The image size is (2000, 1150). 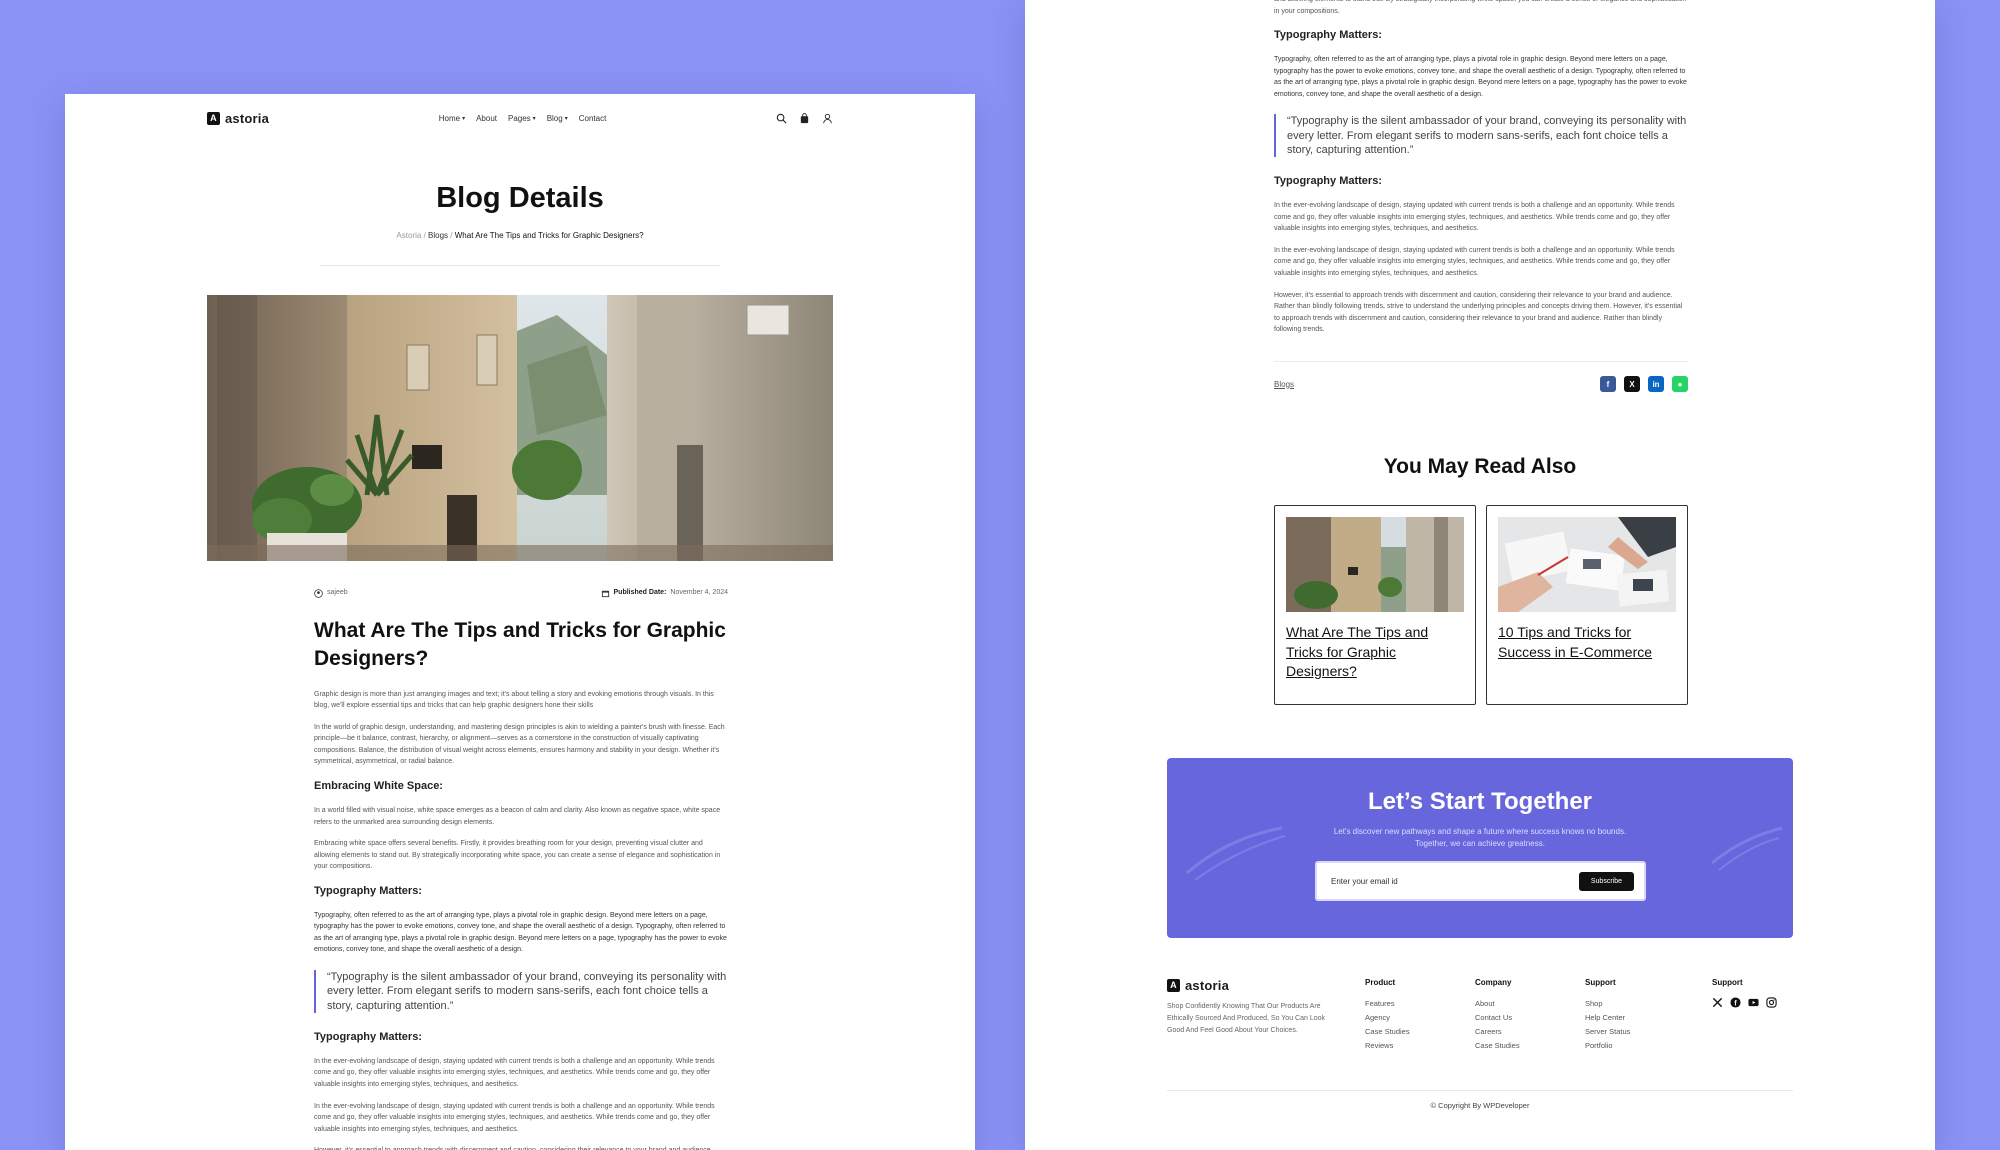 I want to click on user-circle-icon, so click(x=318, y=593).